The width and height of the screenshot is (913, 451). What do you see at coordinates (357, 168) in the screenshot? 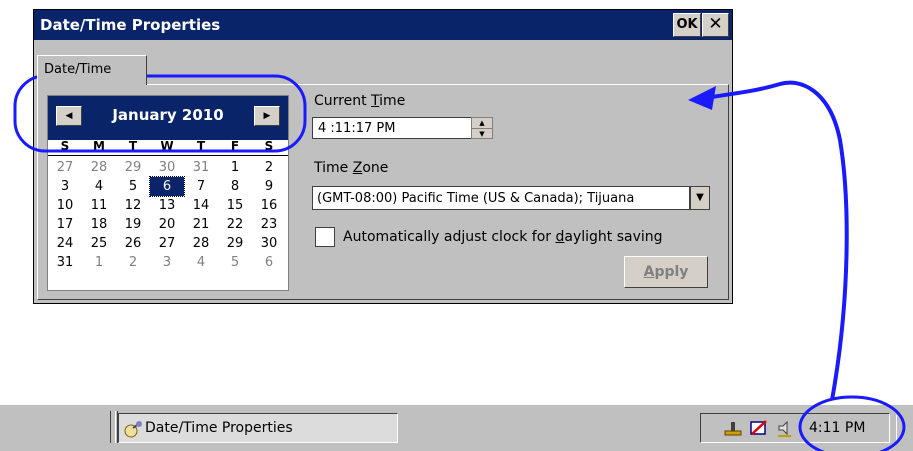
I see `time-zone-label-accel: Z` at bounding box center [357, 168].